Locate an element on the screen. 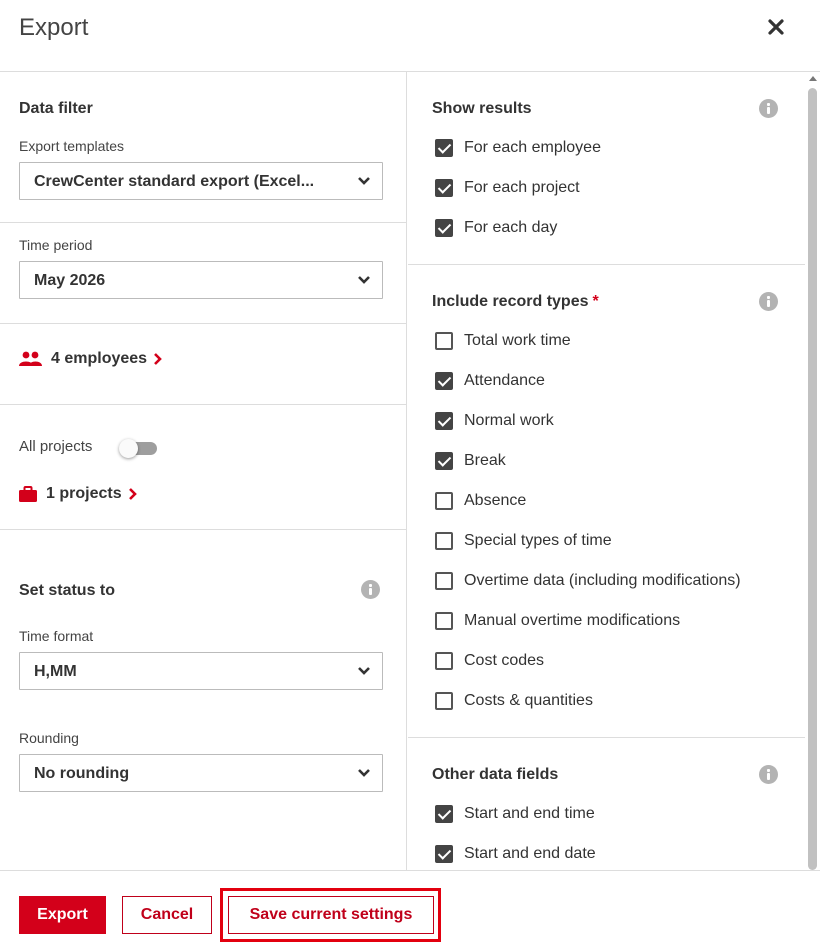 The width and height of the screenshot is (820, 948). rounding-value: No rounding is located at coordinates (82, 773).